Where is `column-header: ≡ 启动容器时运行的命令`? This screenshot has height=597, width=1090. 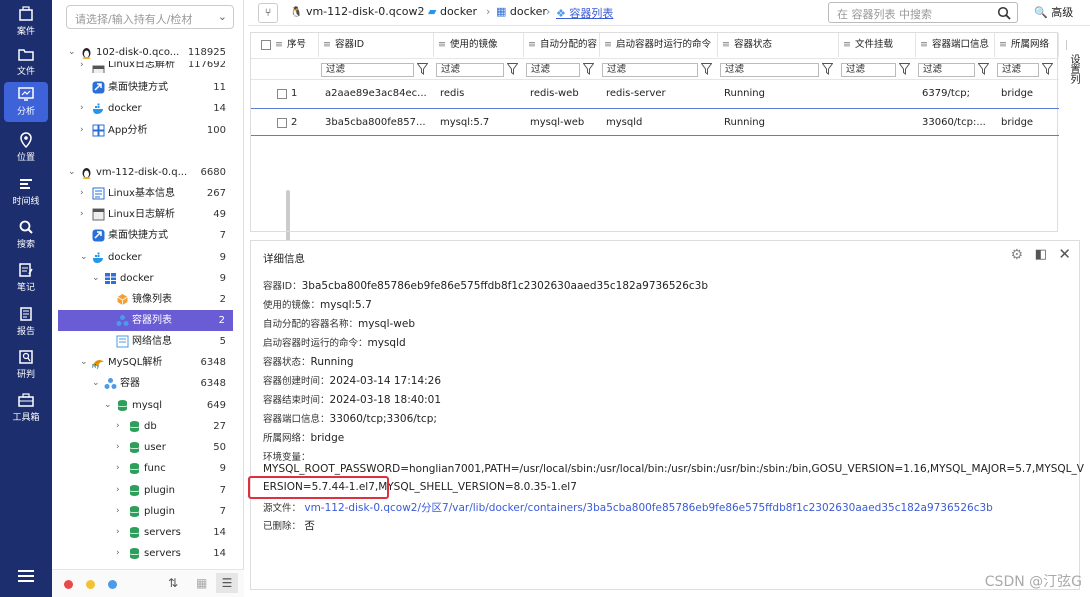 column-header: ≡ 启动容器时运行的命令 is located at coordinates (659, 45).